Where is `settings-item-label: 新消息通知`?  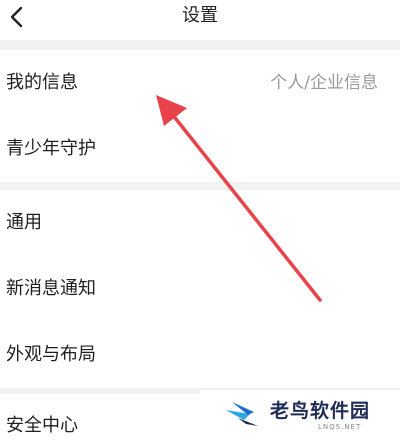 settings-item-label: 新消息通知 is located at coordinates (51, 288).